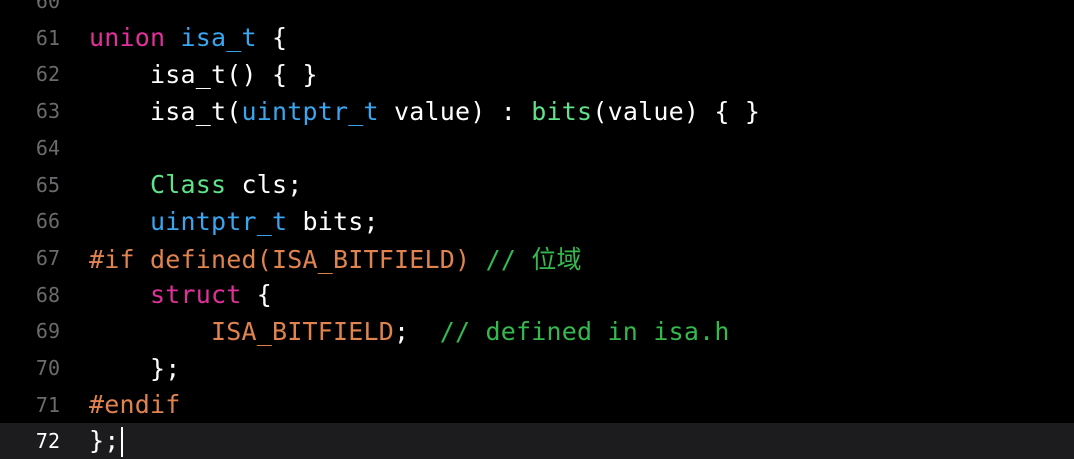  Describe the element at coordinates (165, 111) in the screenshot. I see `code-token: isa_t(` at that location.